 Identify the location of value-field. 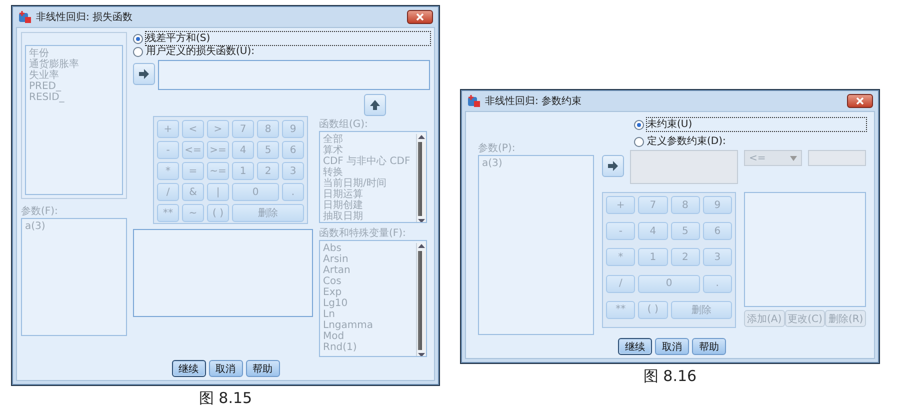
(837, 158).